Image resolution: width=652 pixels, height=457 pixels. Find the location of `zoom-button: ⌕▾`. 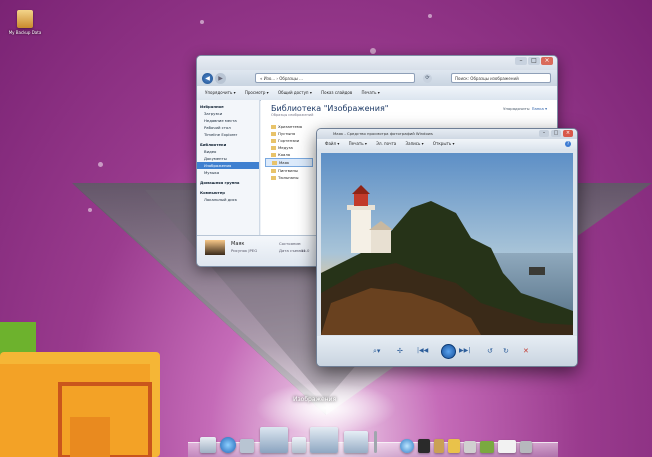

zoom-button: ⌕▾ is located at coordinates (376, 351).